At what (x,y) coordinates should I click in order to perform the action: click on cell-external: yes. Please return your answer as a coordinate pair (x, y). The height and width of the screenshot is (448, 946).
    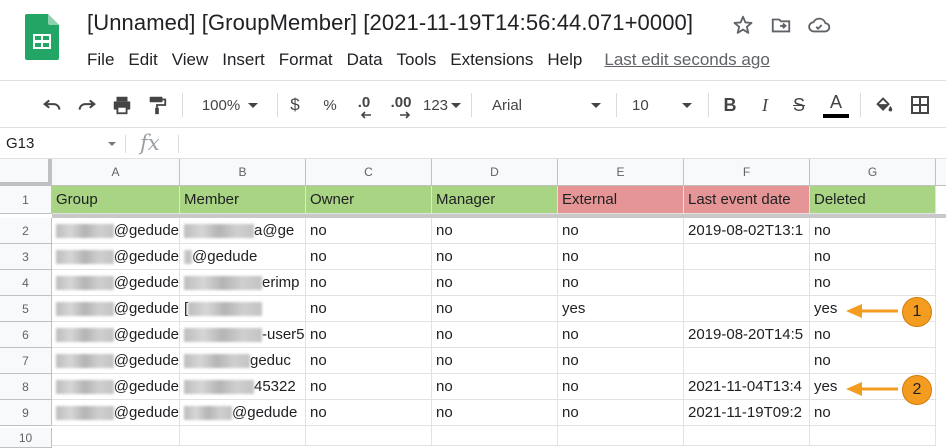
    Looking at the image, I should click on (621, 309).